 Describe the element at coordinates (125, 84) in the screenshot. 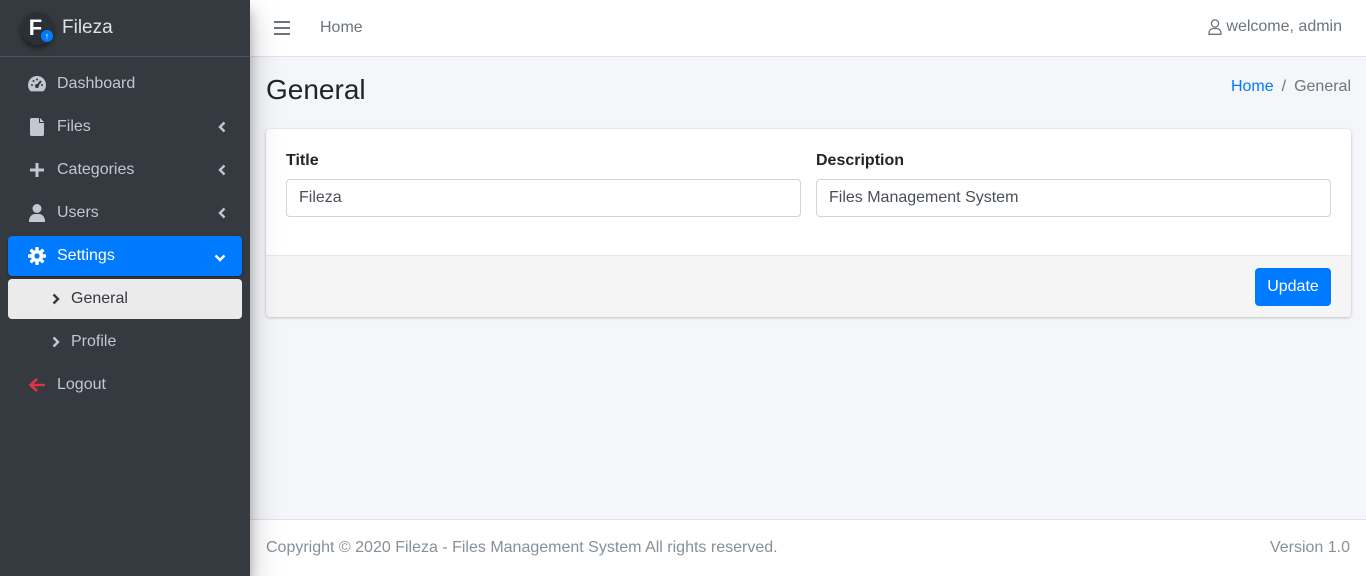

I see `sidebar-item-dashboard: Dashboard` at that location.